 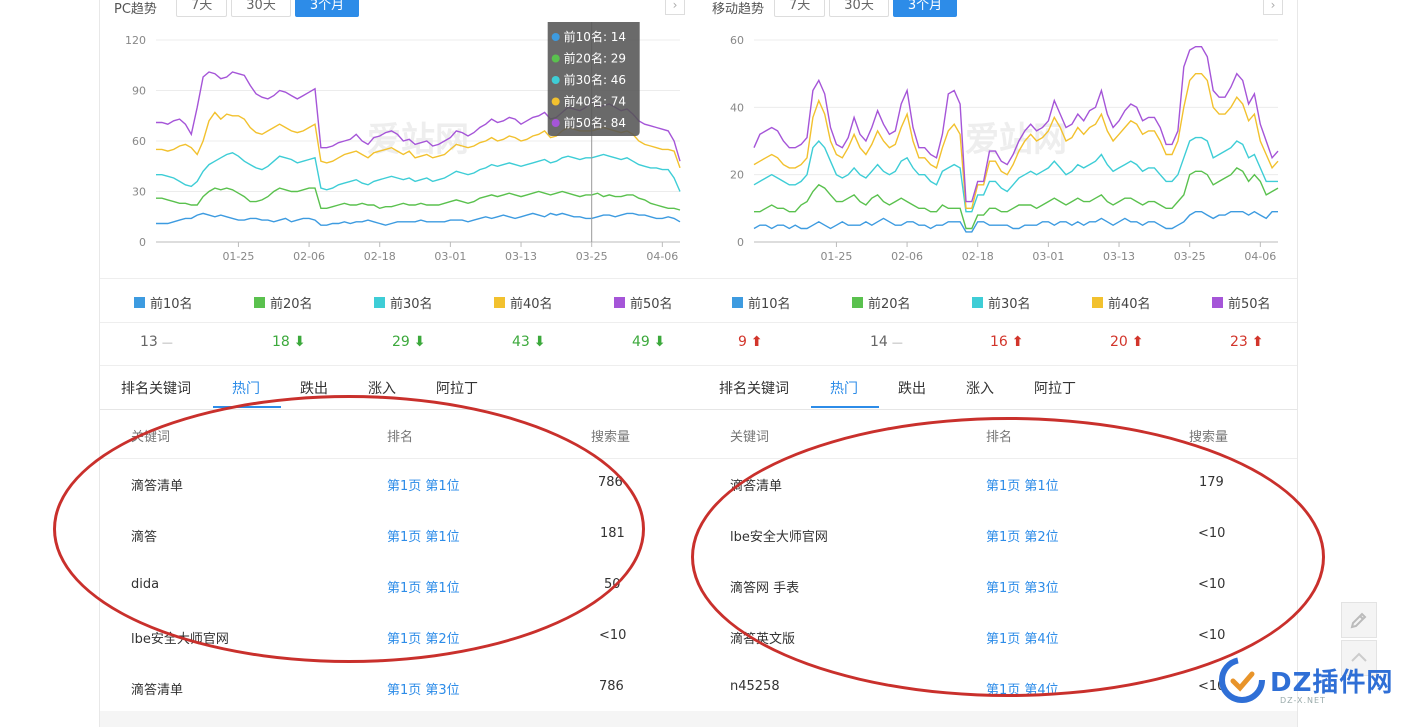 I want to click on stat-value: 20, so click(x=1119, y=342).